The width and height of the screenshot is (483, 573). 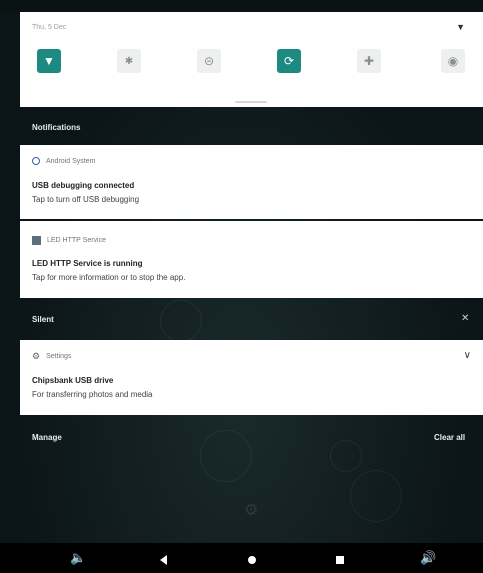 I want to click on notification-text: For transferring photos and media, so click(x=92, y=394).